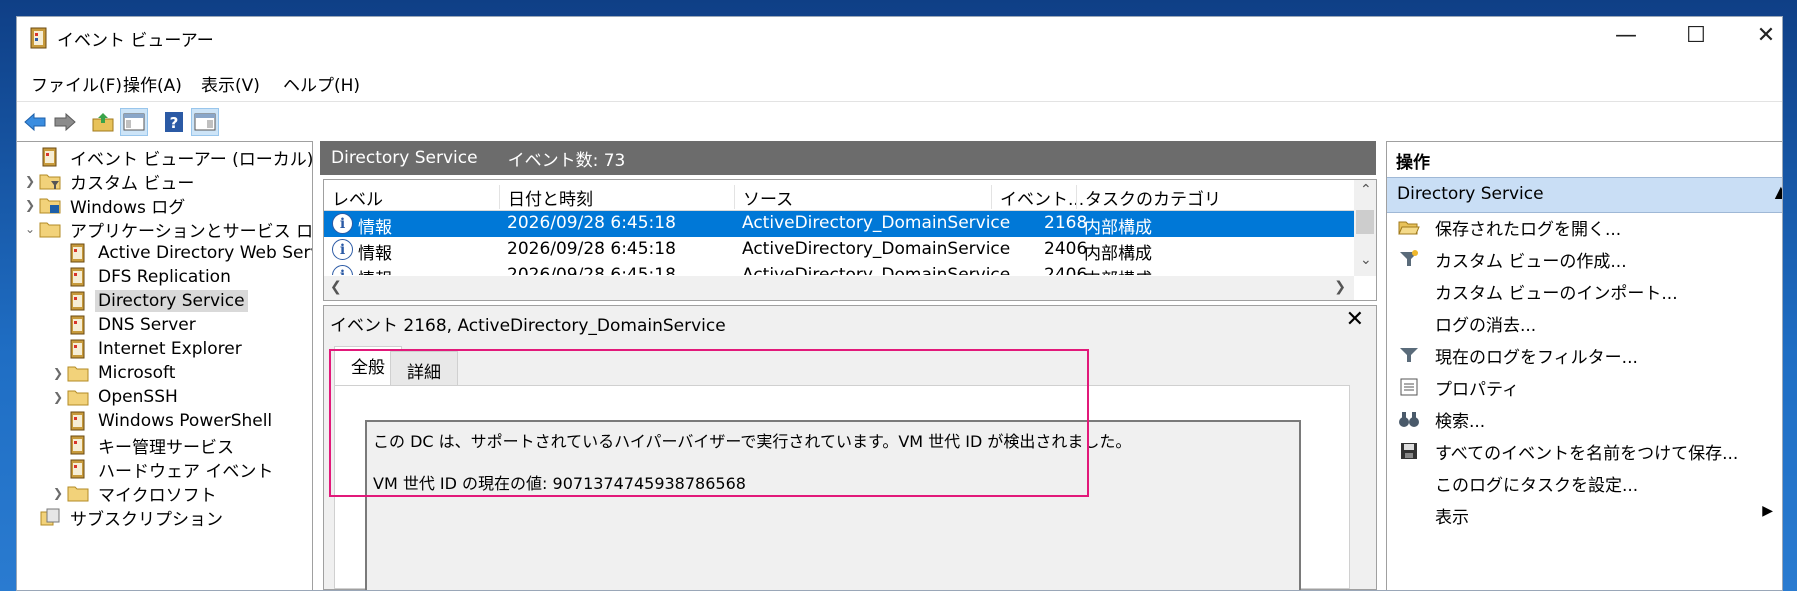  Describe the element at coordinates (1778, 191) in the screenshot. I see `collapse-triangle-icon: ▲` at that location.